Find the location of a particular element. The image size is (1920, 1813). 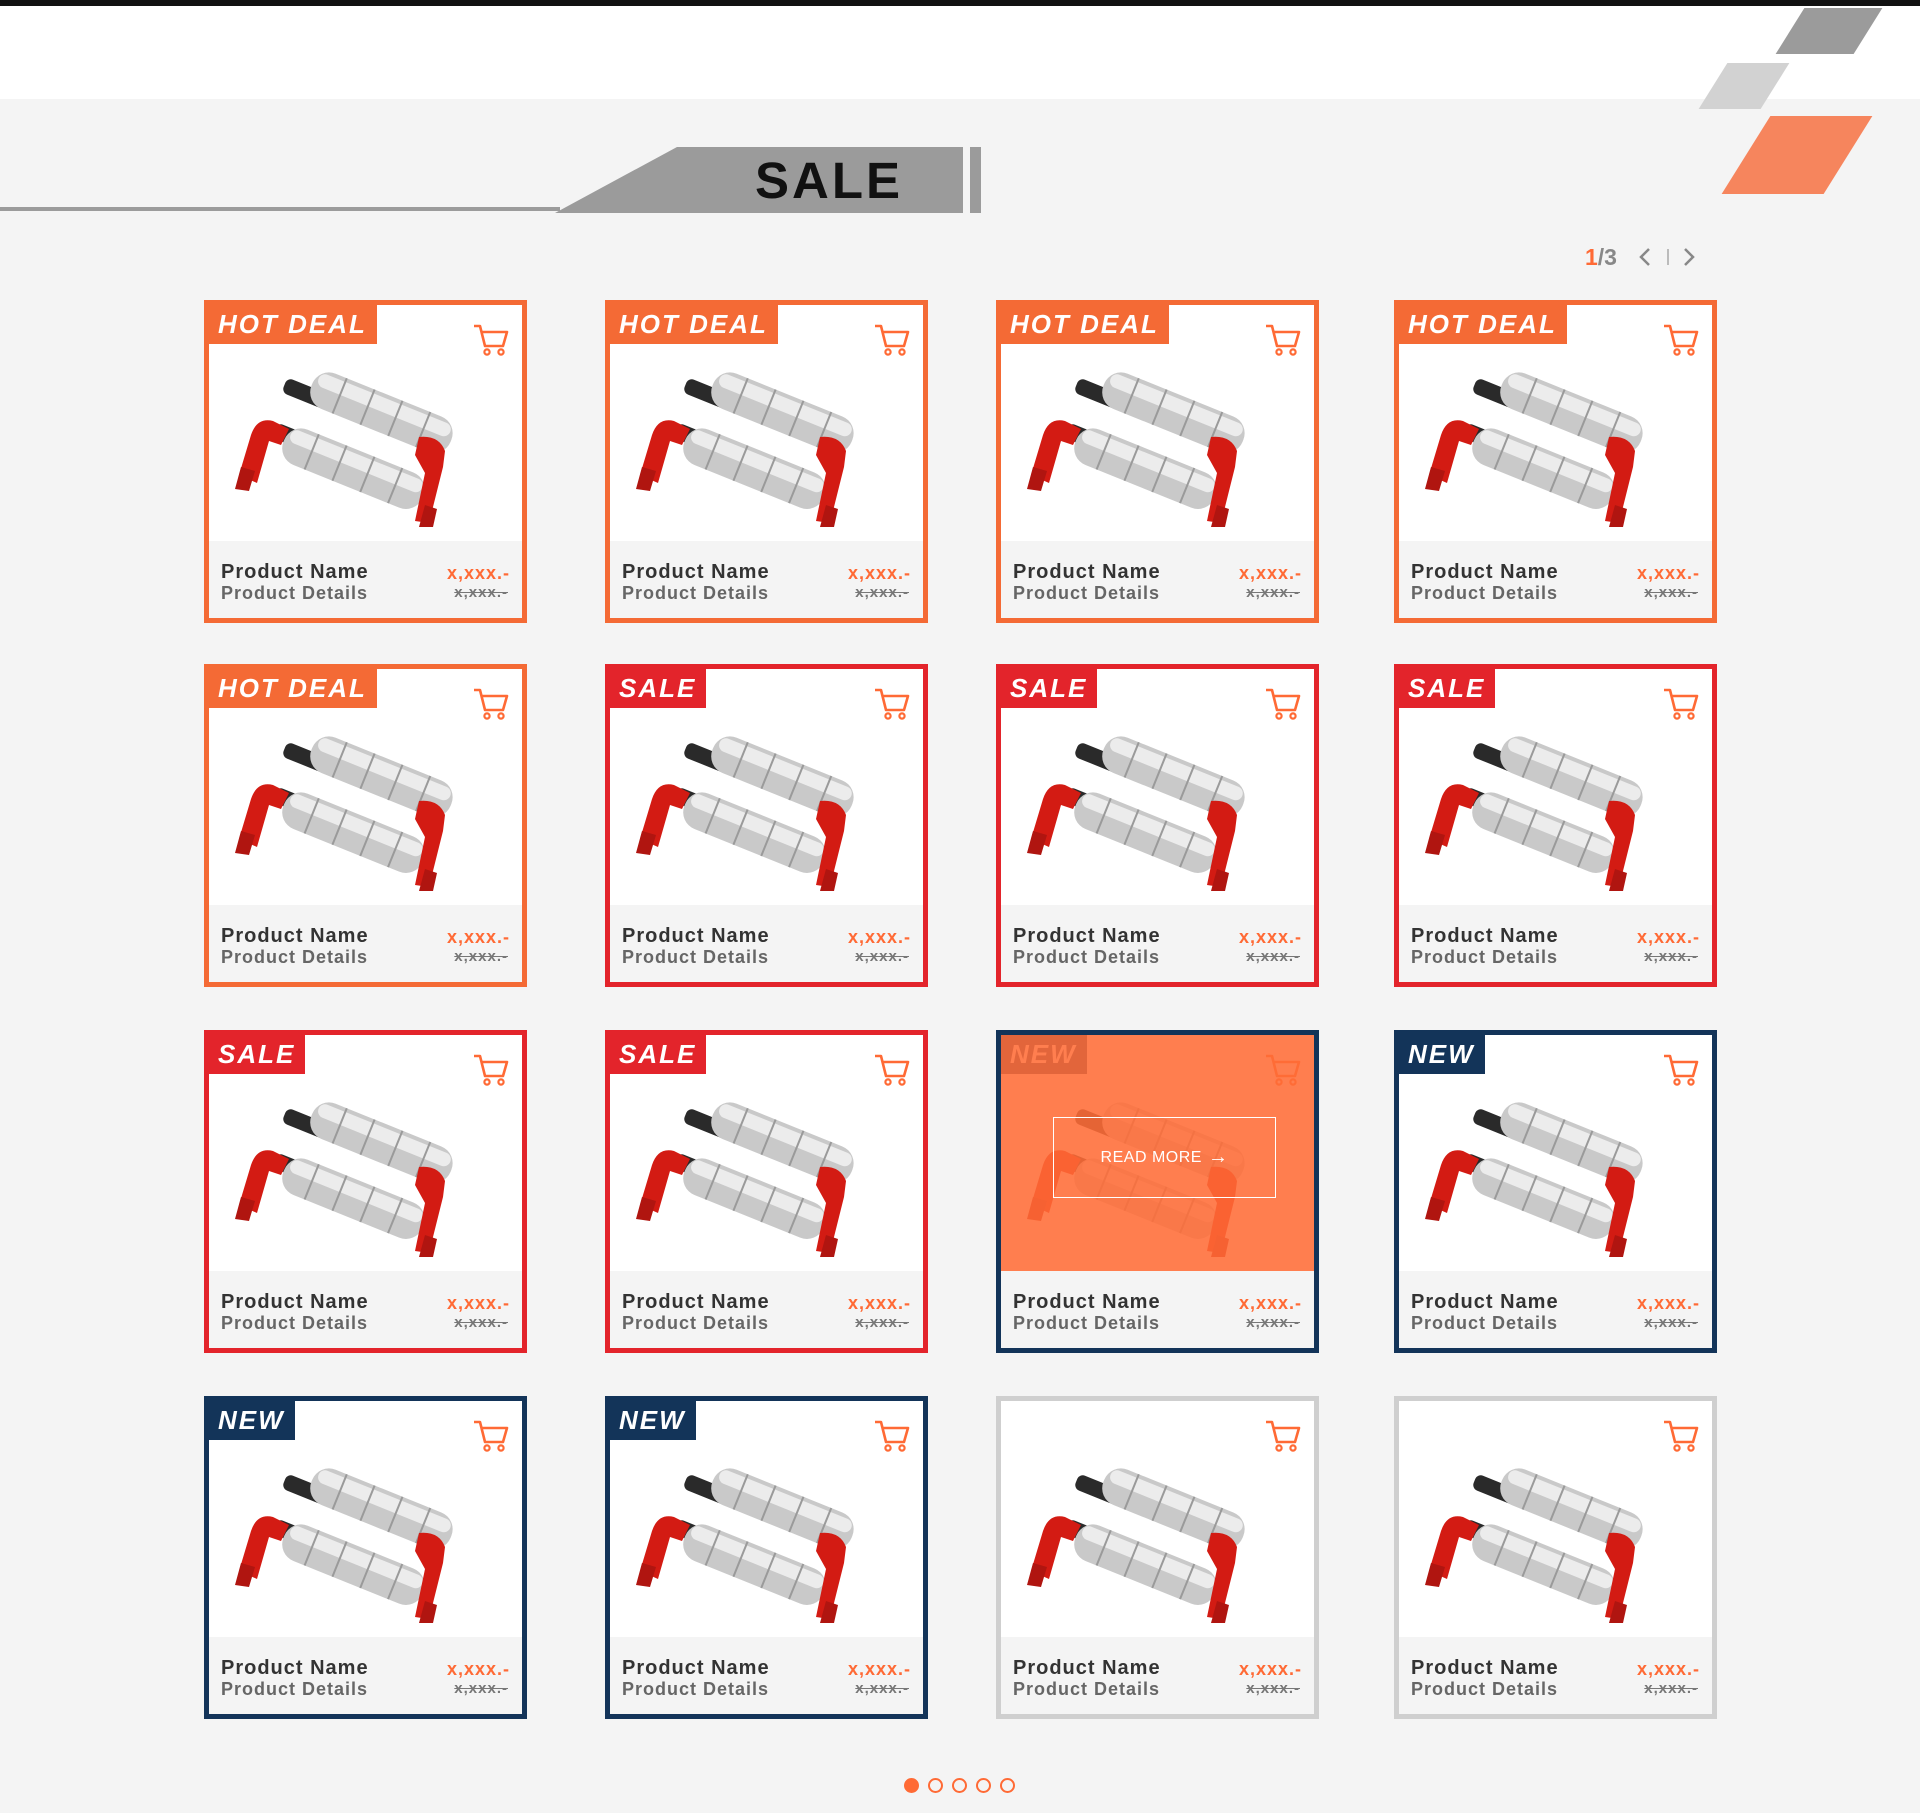

prev-page-button is located at coordinates (1645, 257).